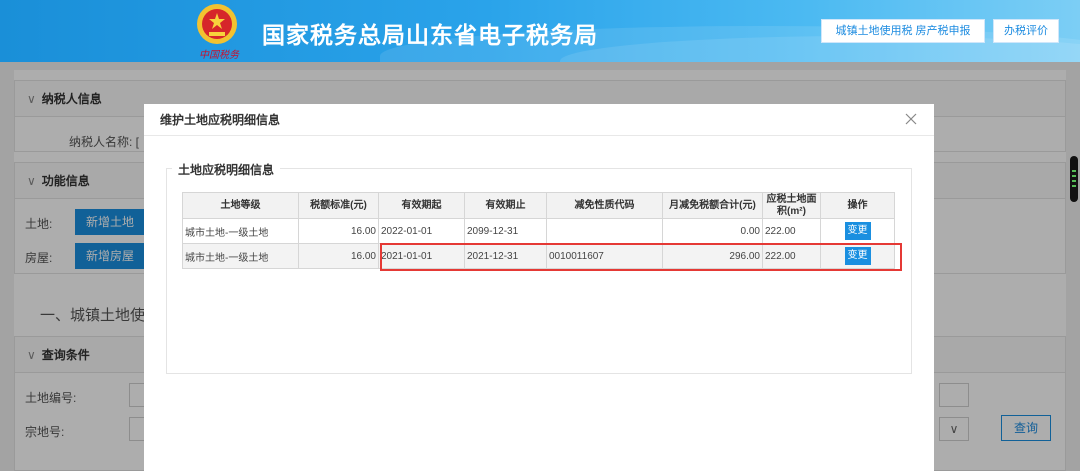 The width and height of the screenshot is (1080, 471). Describe the element at coordinates (712, 256) in the screenshot. I see `cell-relief: 296.00` at that location.